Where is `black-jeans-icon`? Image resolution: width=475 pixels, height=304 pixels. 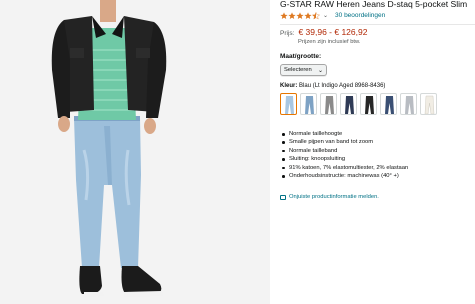 black-jeans-icon is located at coordinates (369, 105).